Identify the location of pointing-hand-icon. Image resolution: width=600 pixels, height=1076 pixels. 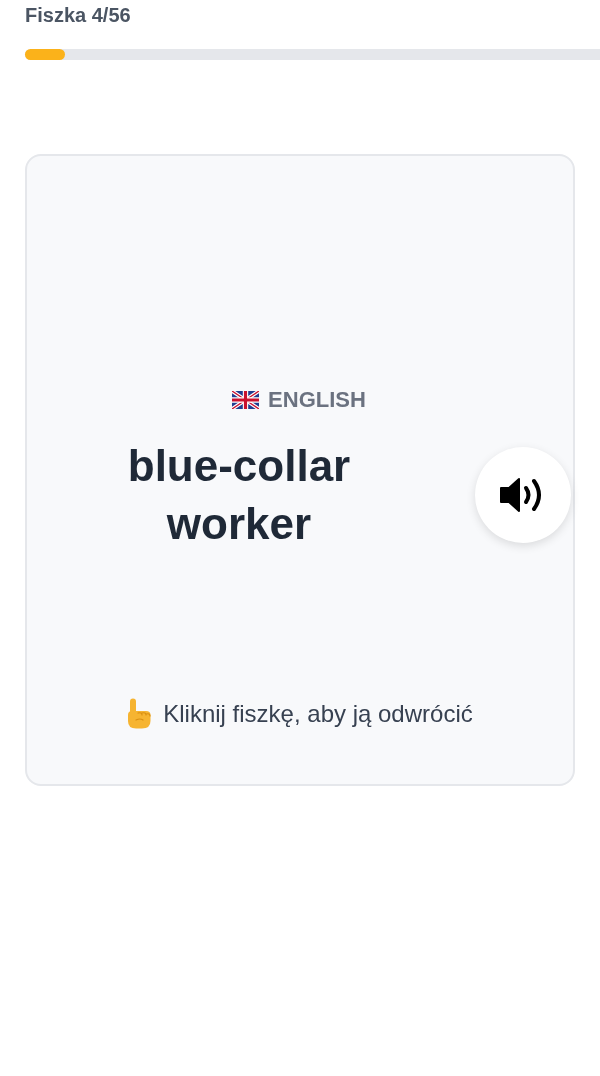
(139, 713).